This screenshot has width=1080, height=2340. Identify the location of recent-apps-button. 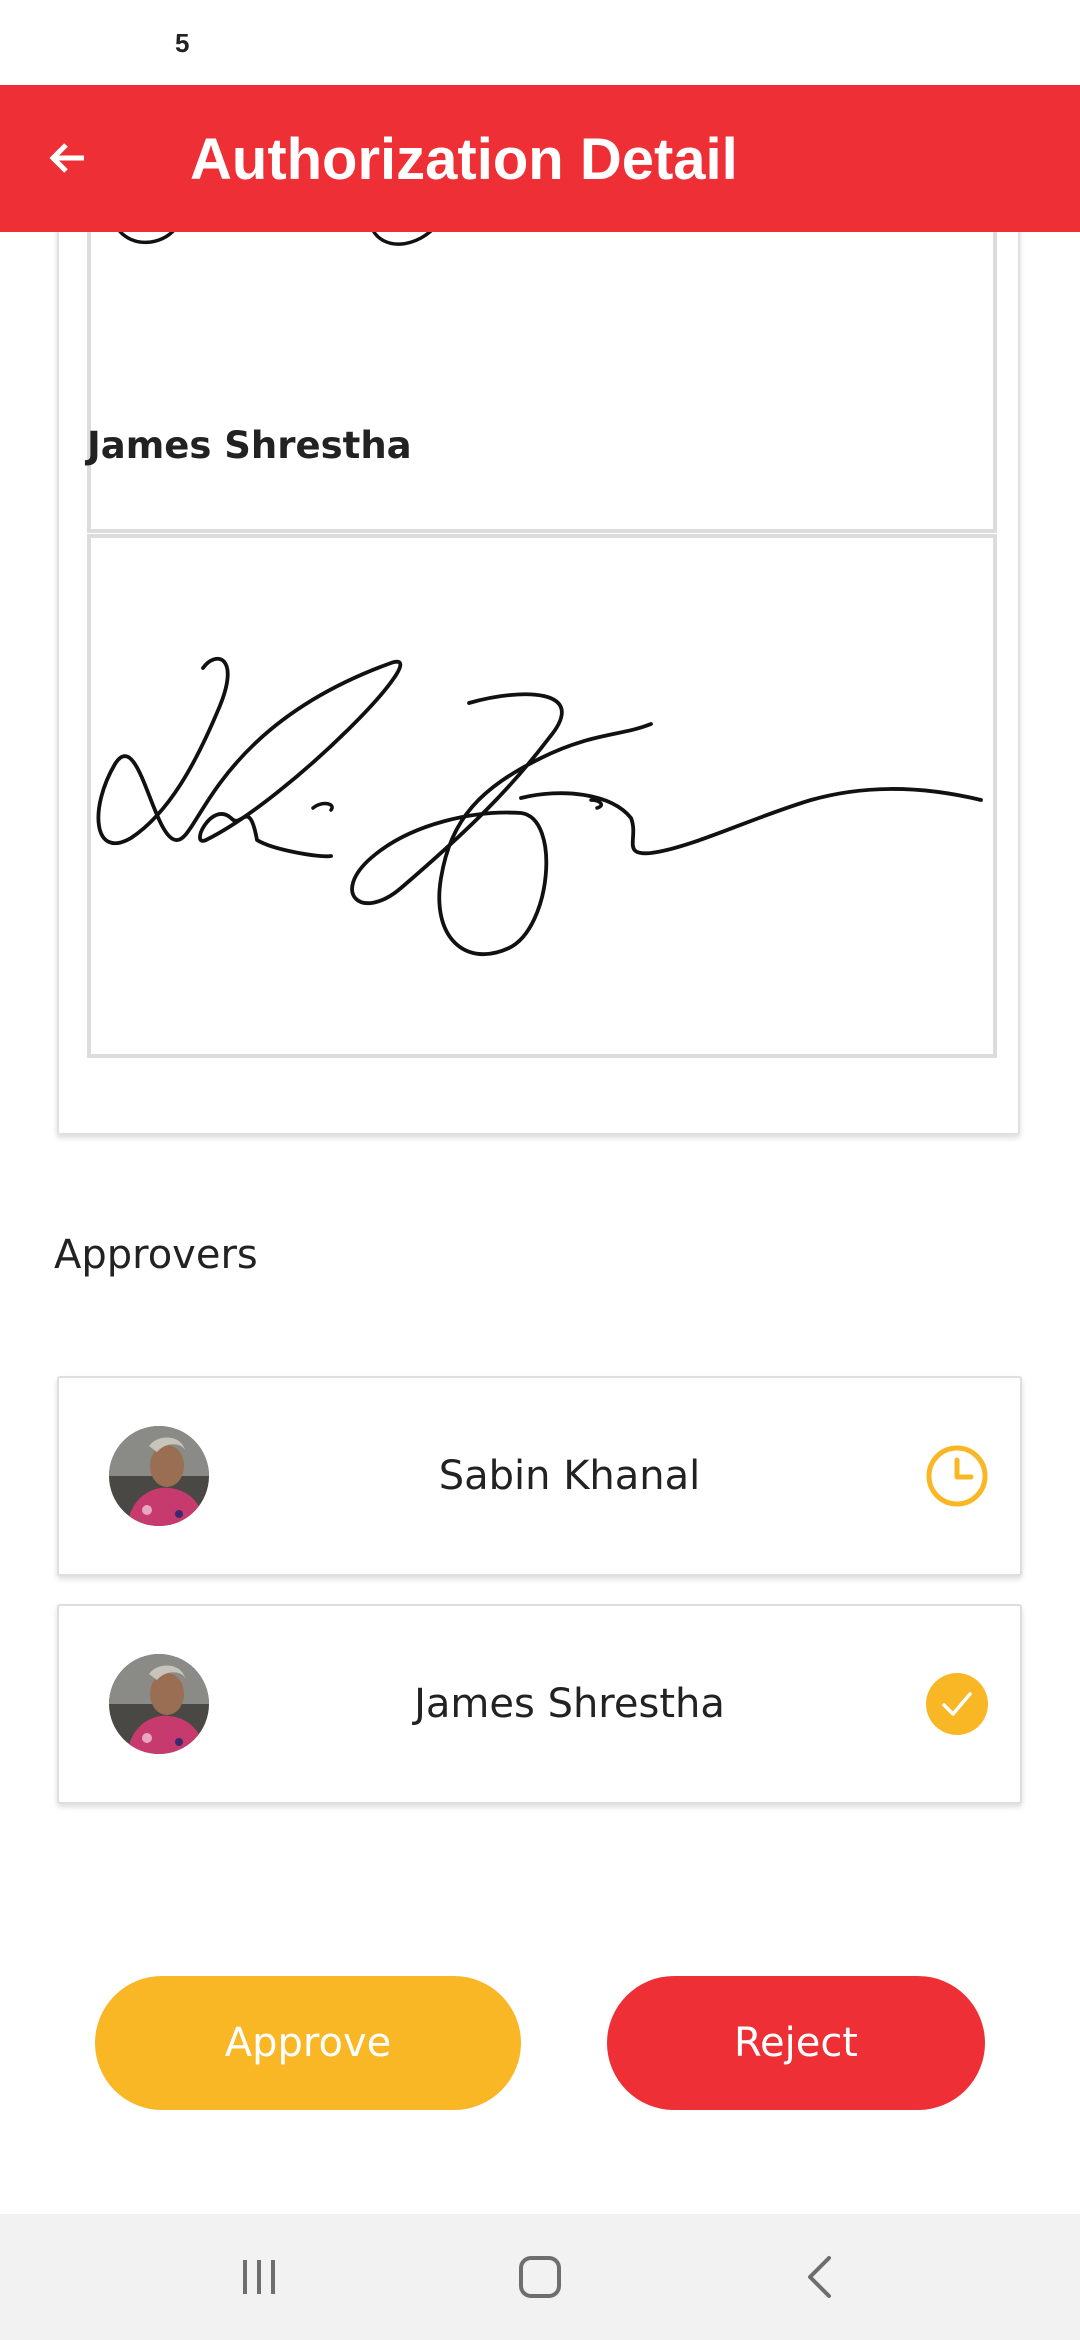
(259, 2277).